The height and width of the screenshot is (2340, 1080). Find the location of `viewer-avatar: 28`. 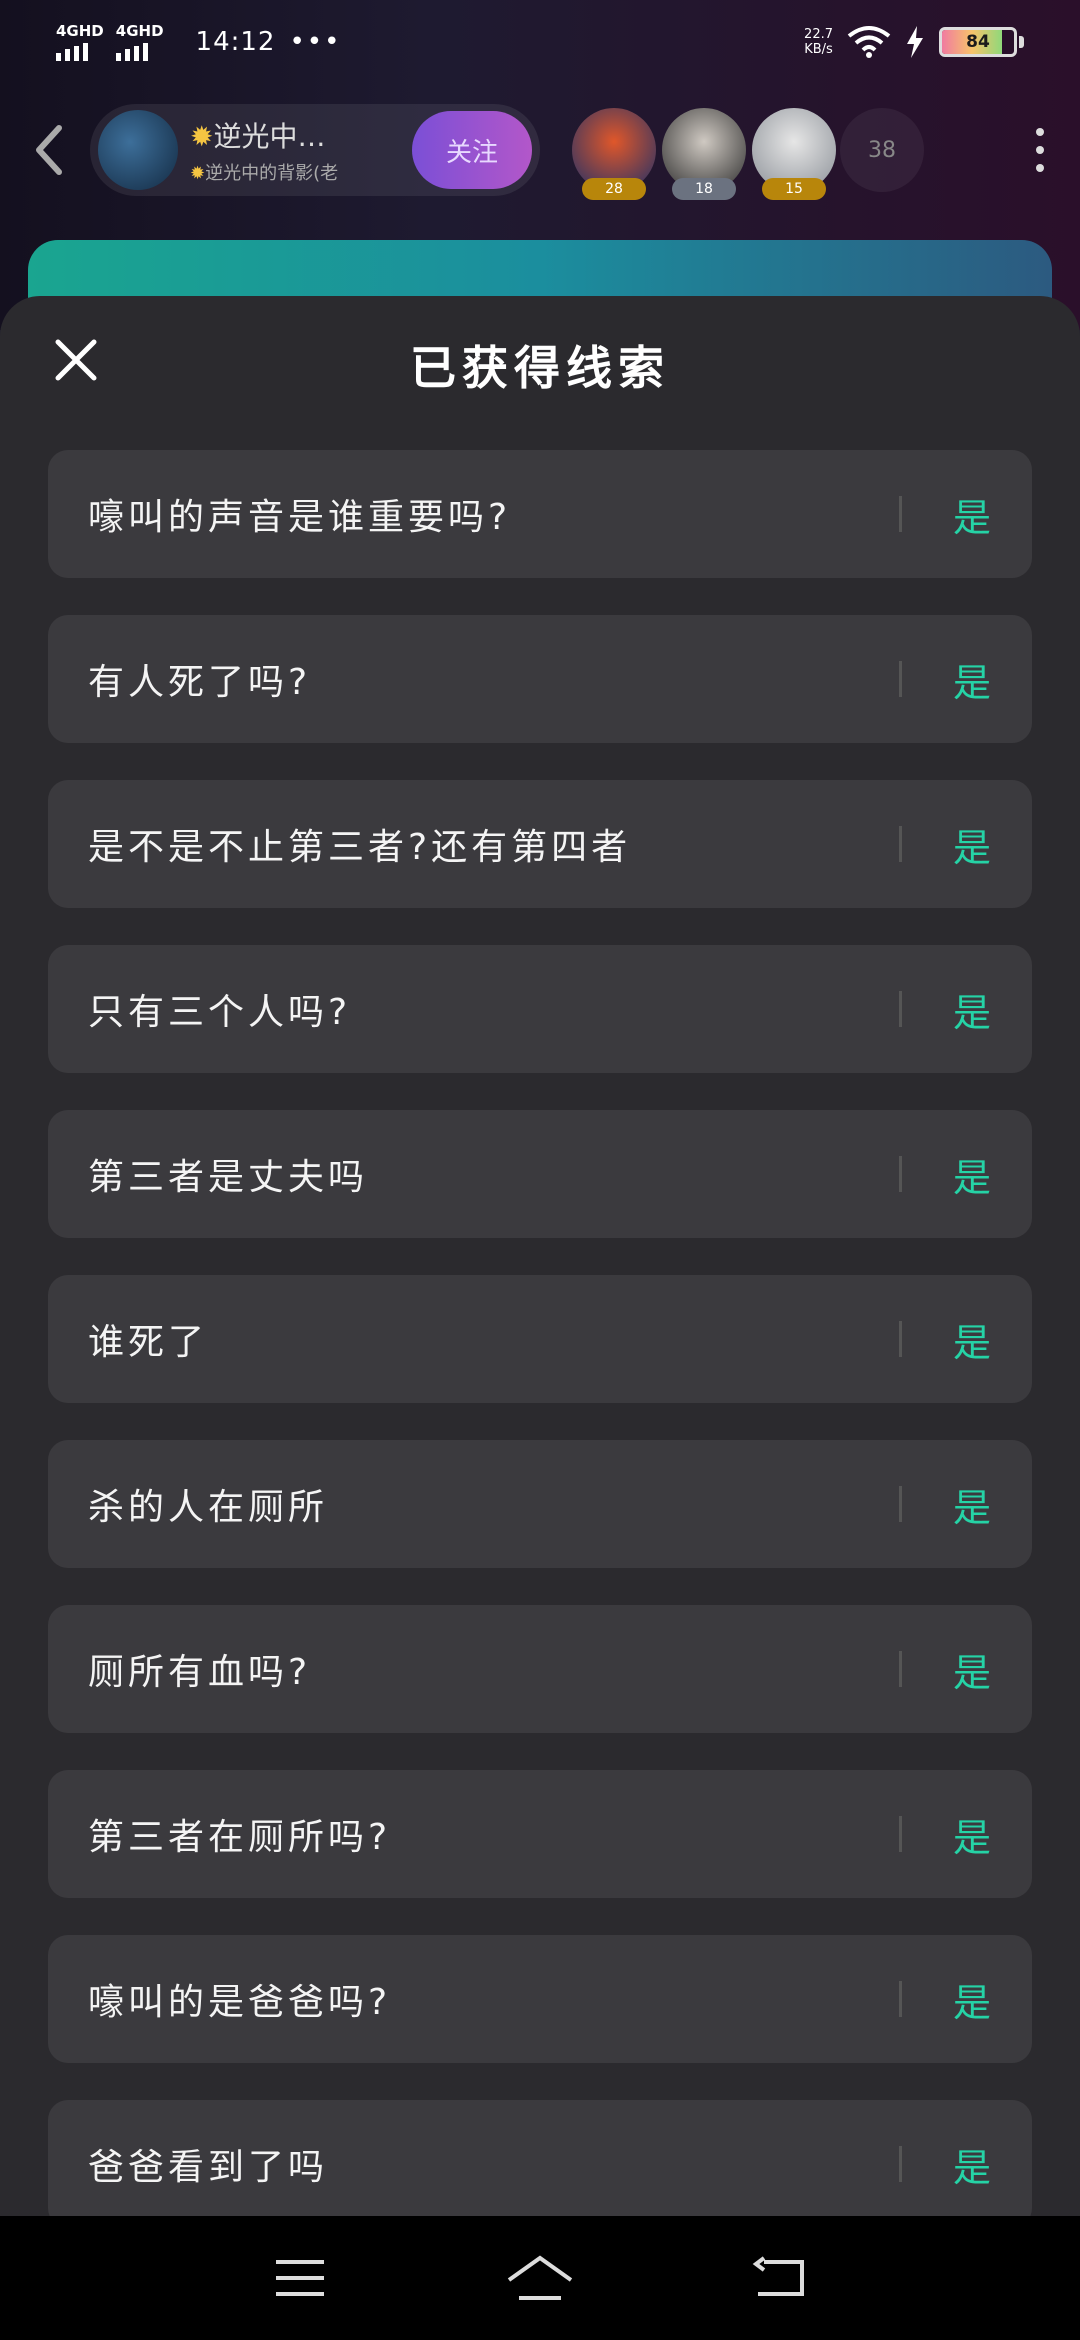

viewer-avatar: 28 is located at coordinates (614, 154).